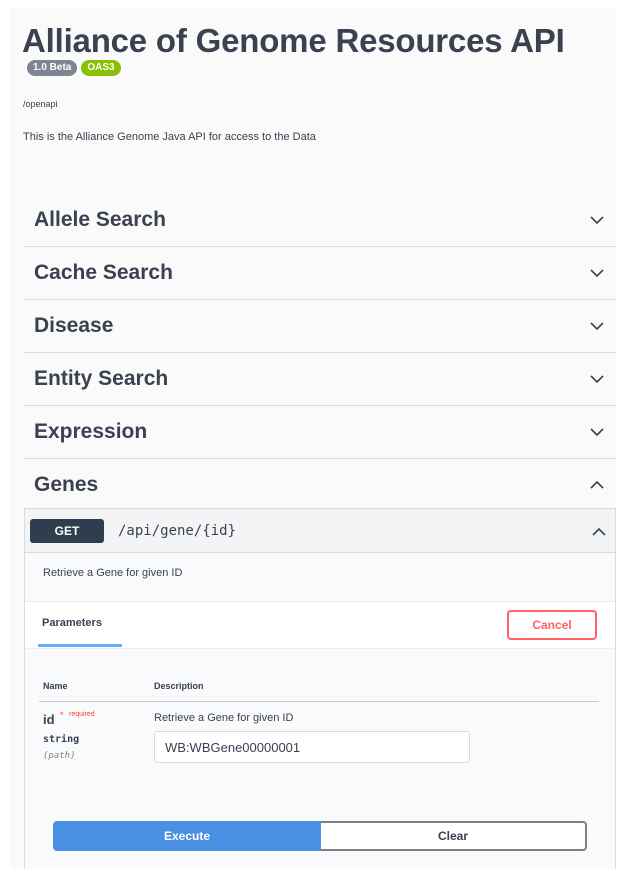  Describe the element at coordinates (187, 836) in the screenshot. I see `execute-button: Execute` at that location.